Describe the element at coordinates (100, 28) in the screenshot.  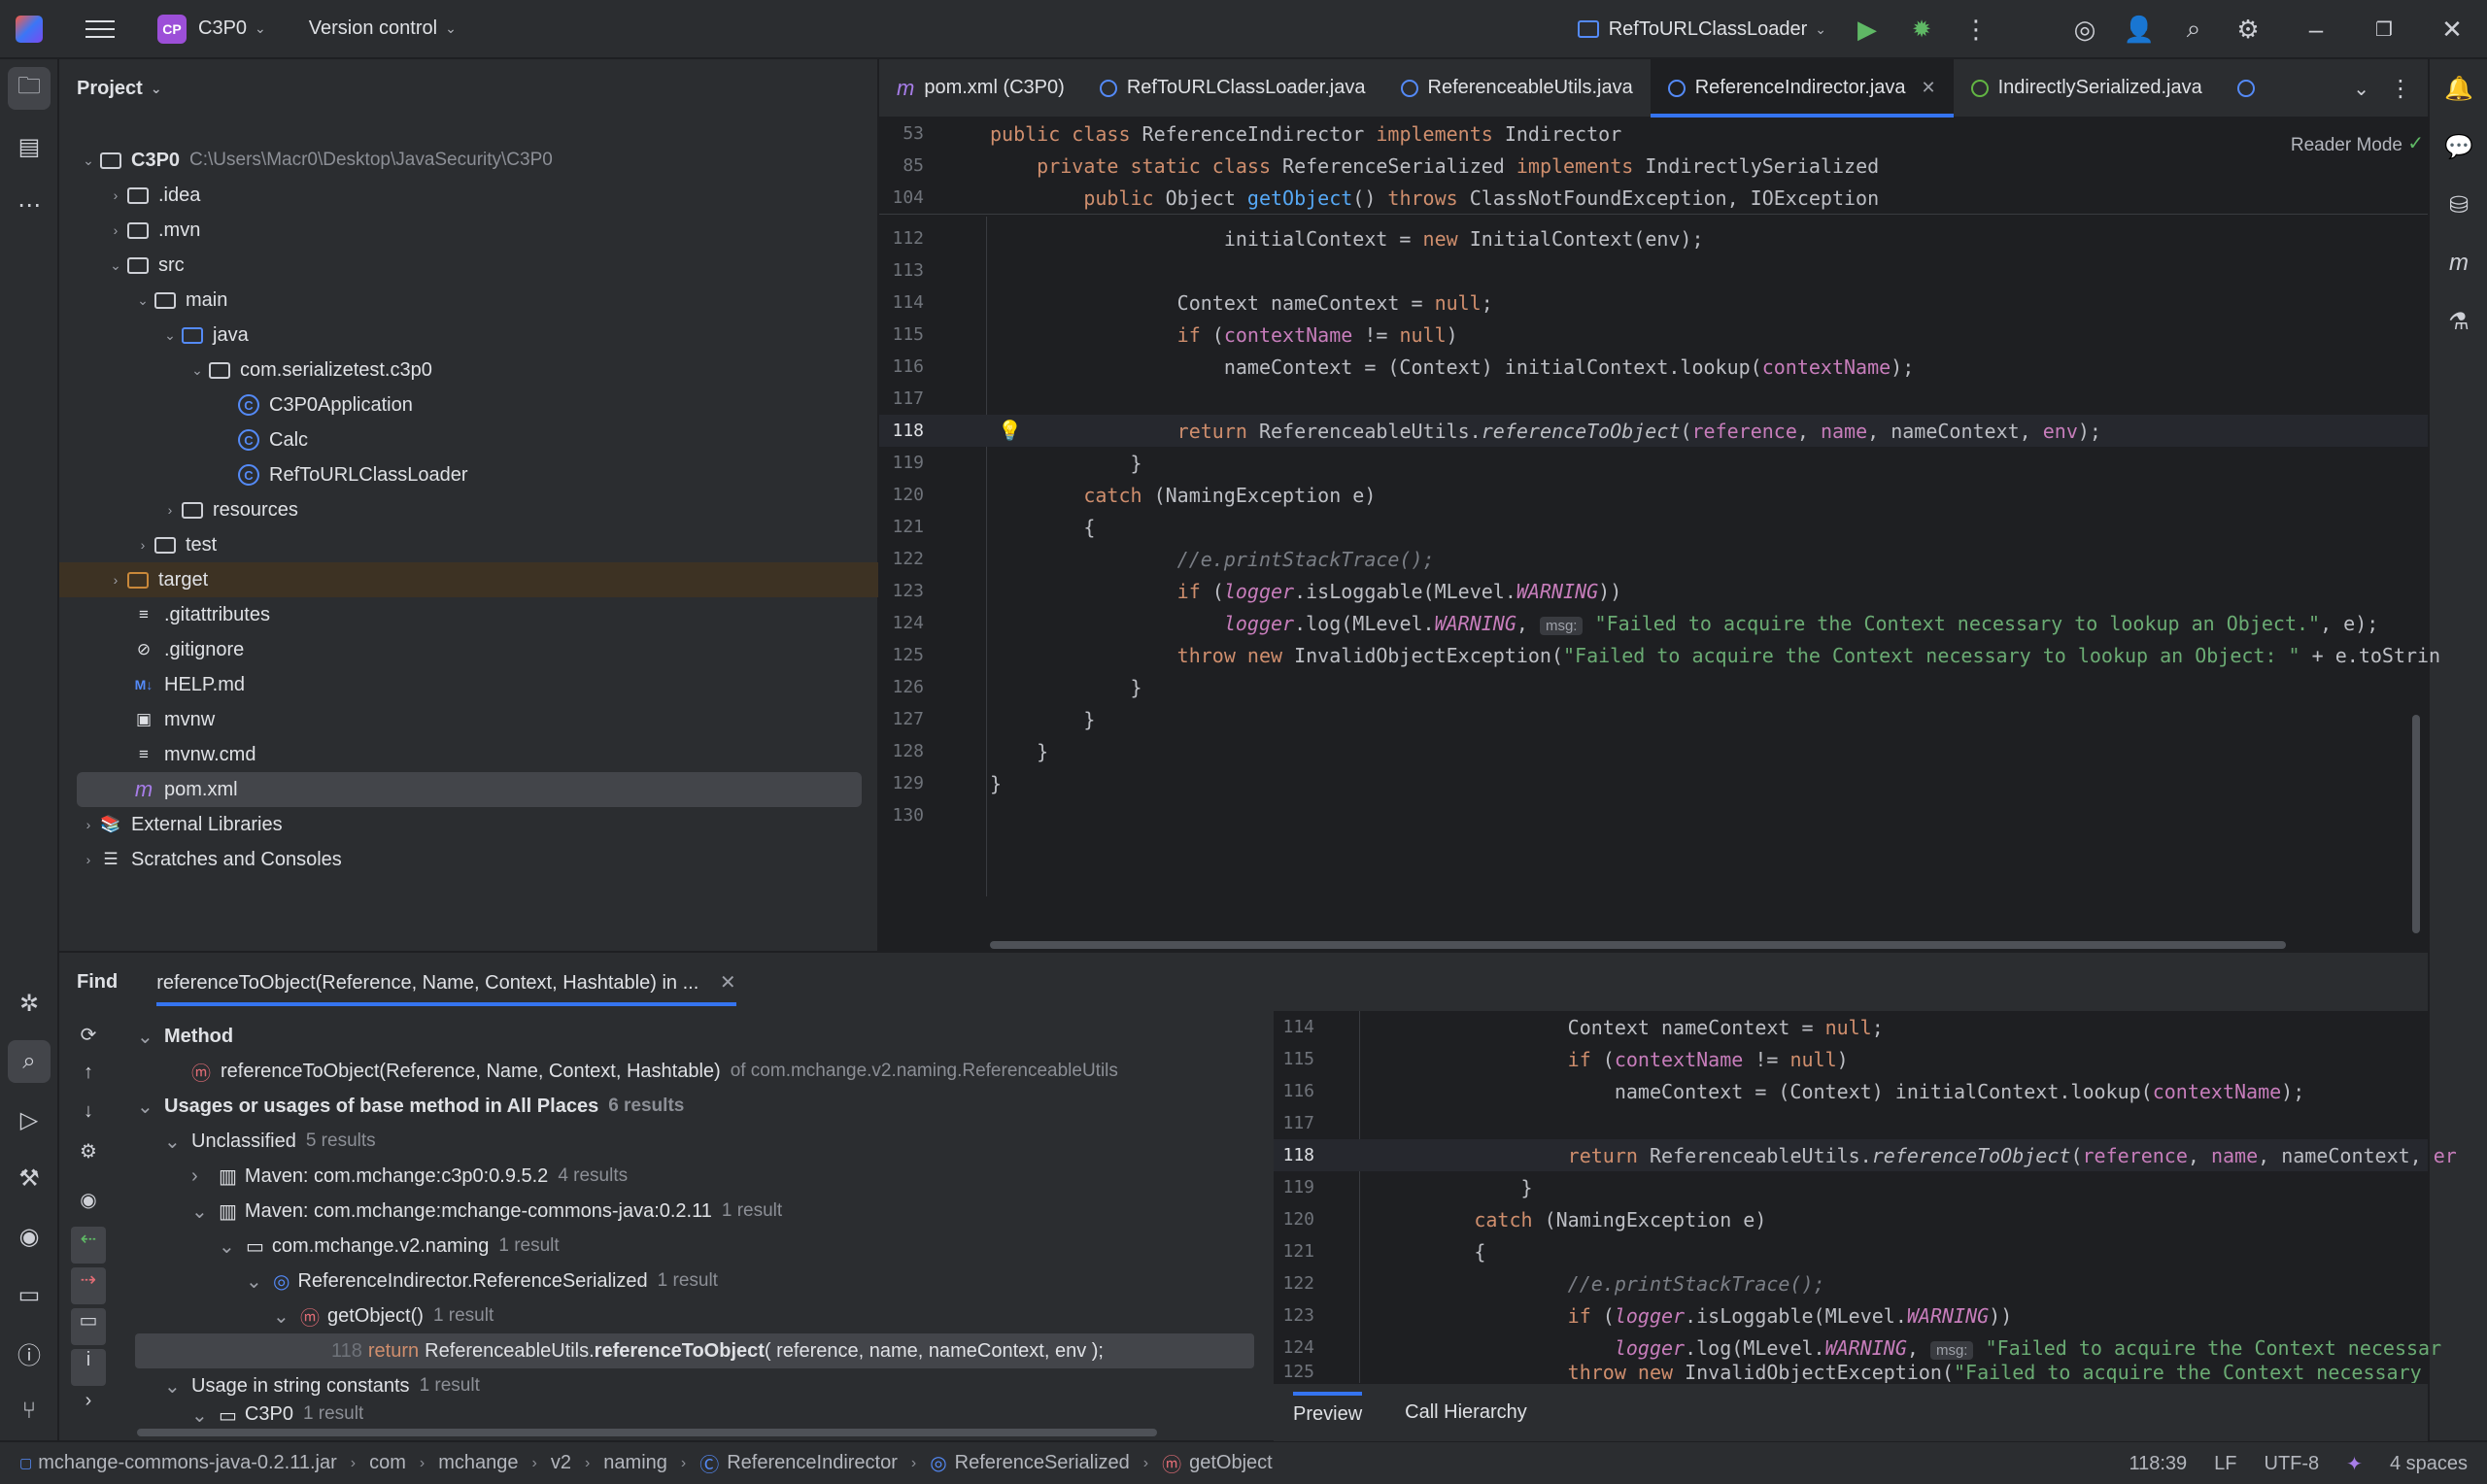
I see `main-menu-icon` at that location.